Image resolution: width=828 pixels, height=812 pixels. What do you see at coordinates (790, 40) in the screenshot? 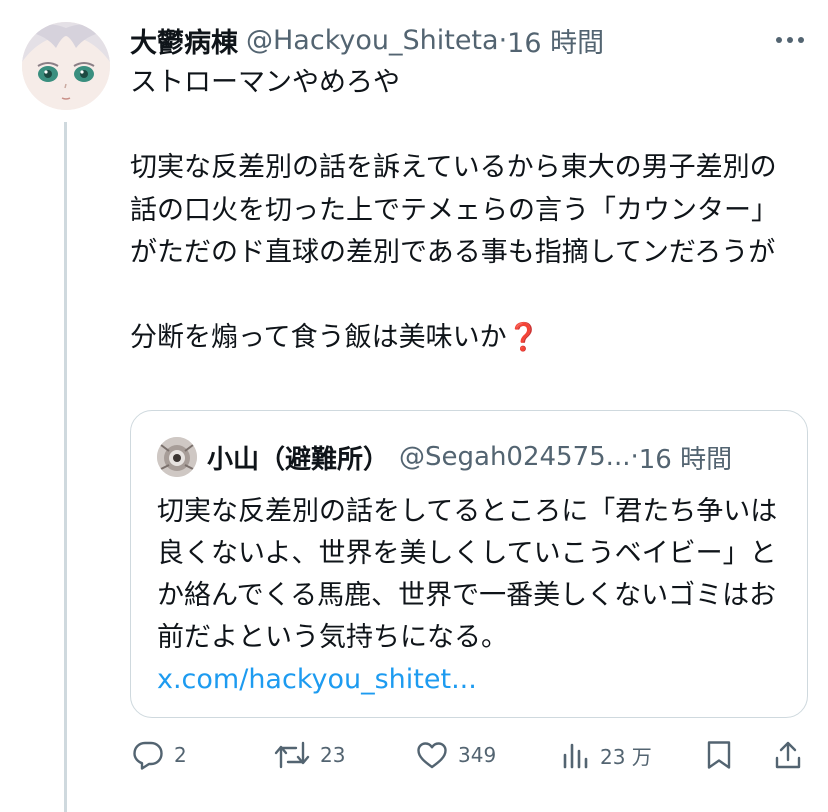
I see `more-icon` at bounding box center [790, 40].